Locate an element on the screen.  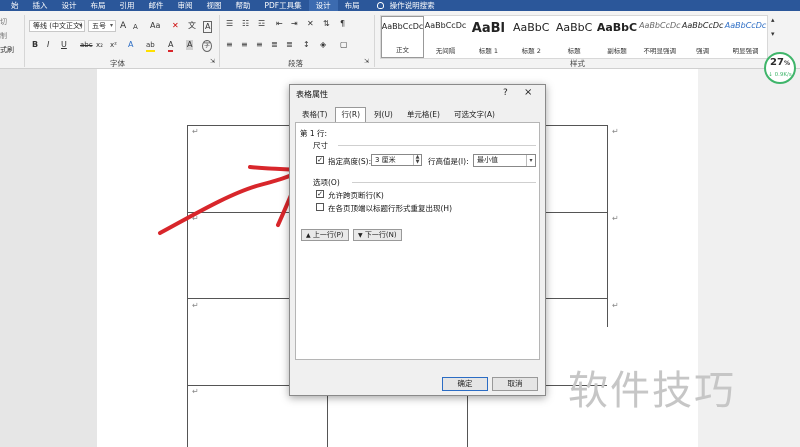
tab-pdf-tools: PDF工具集 is located at coordinates (283, 5).